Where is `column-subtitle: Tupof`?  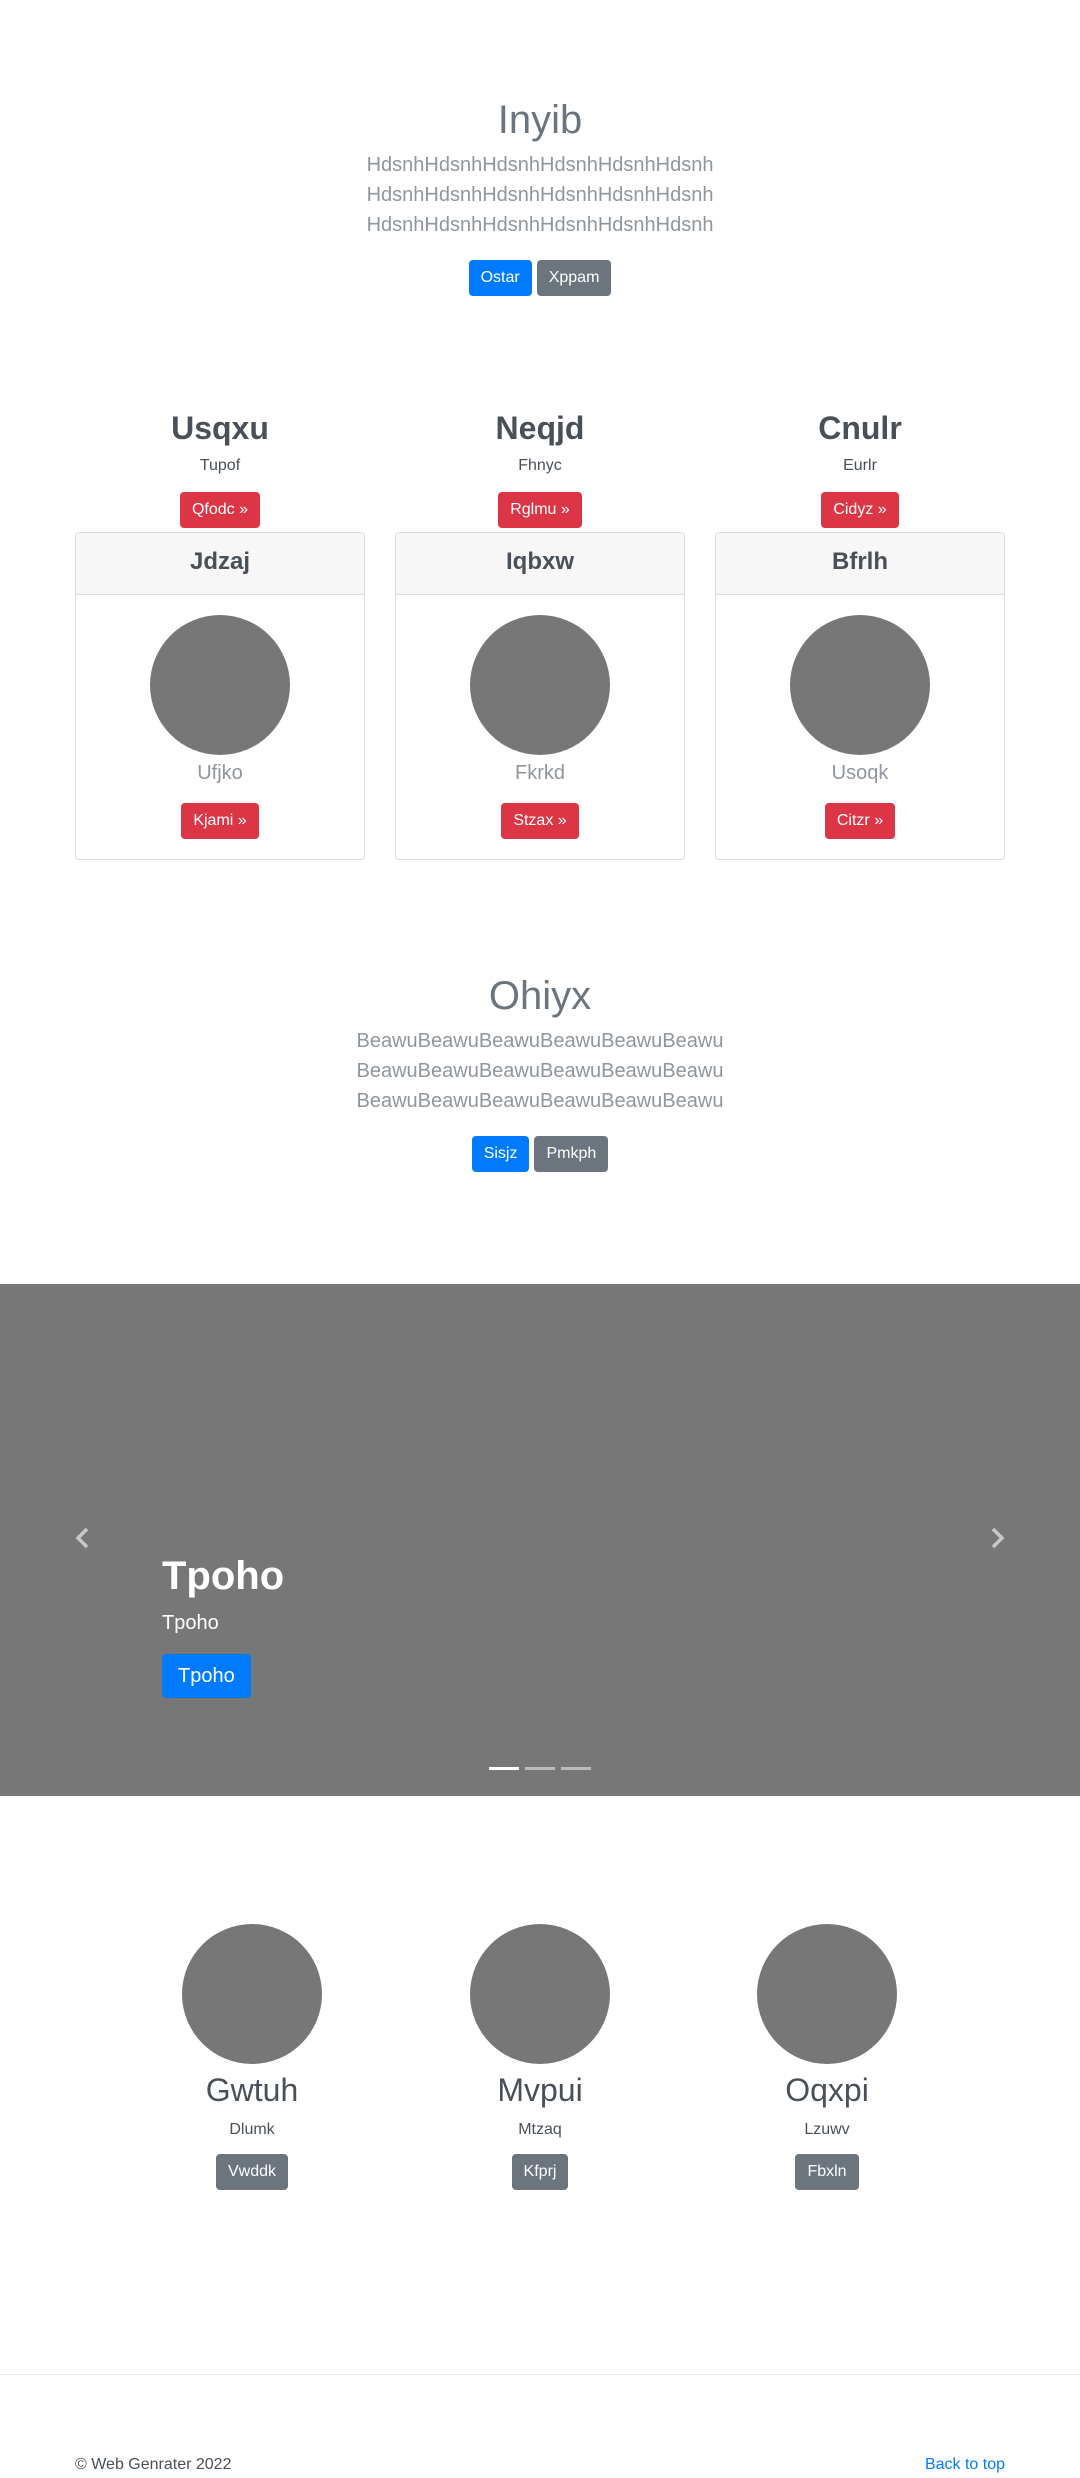 column-subtitle: Tupof is located at coordinates (220, 465).